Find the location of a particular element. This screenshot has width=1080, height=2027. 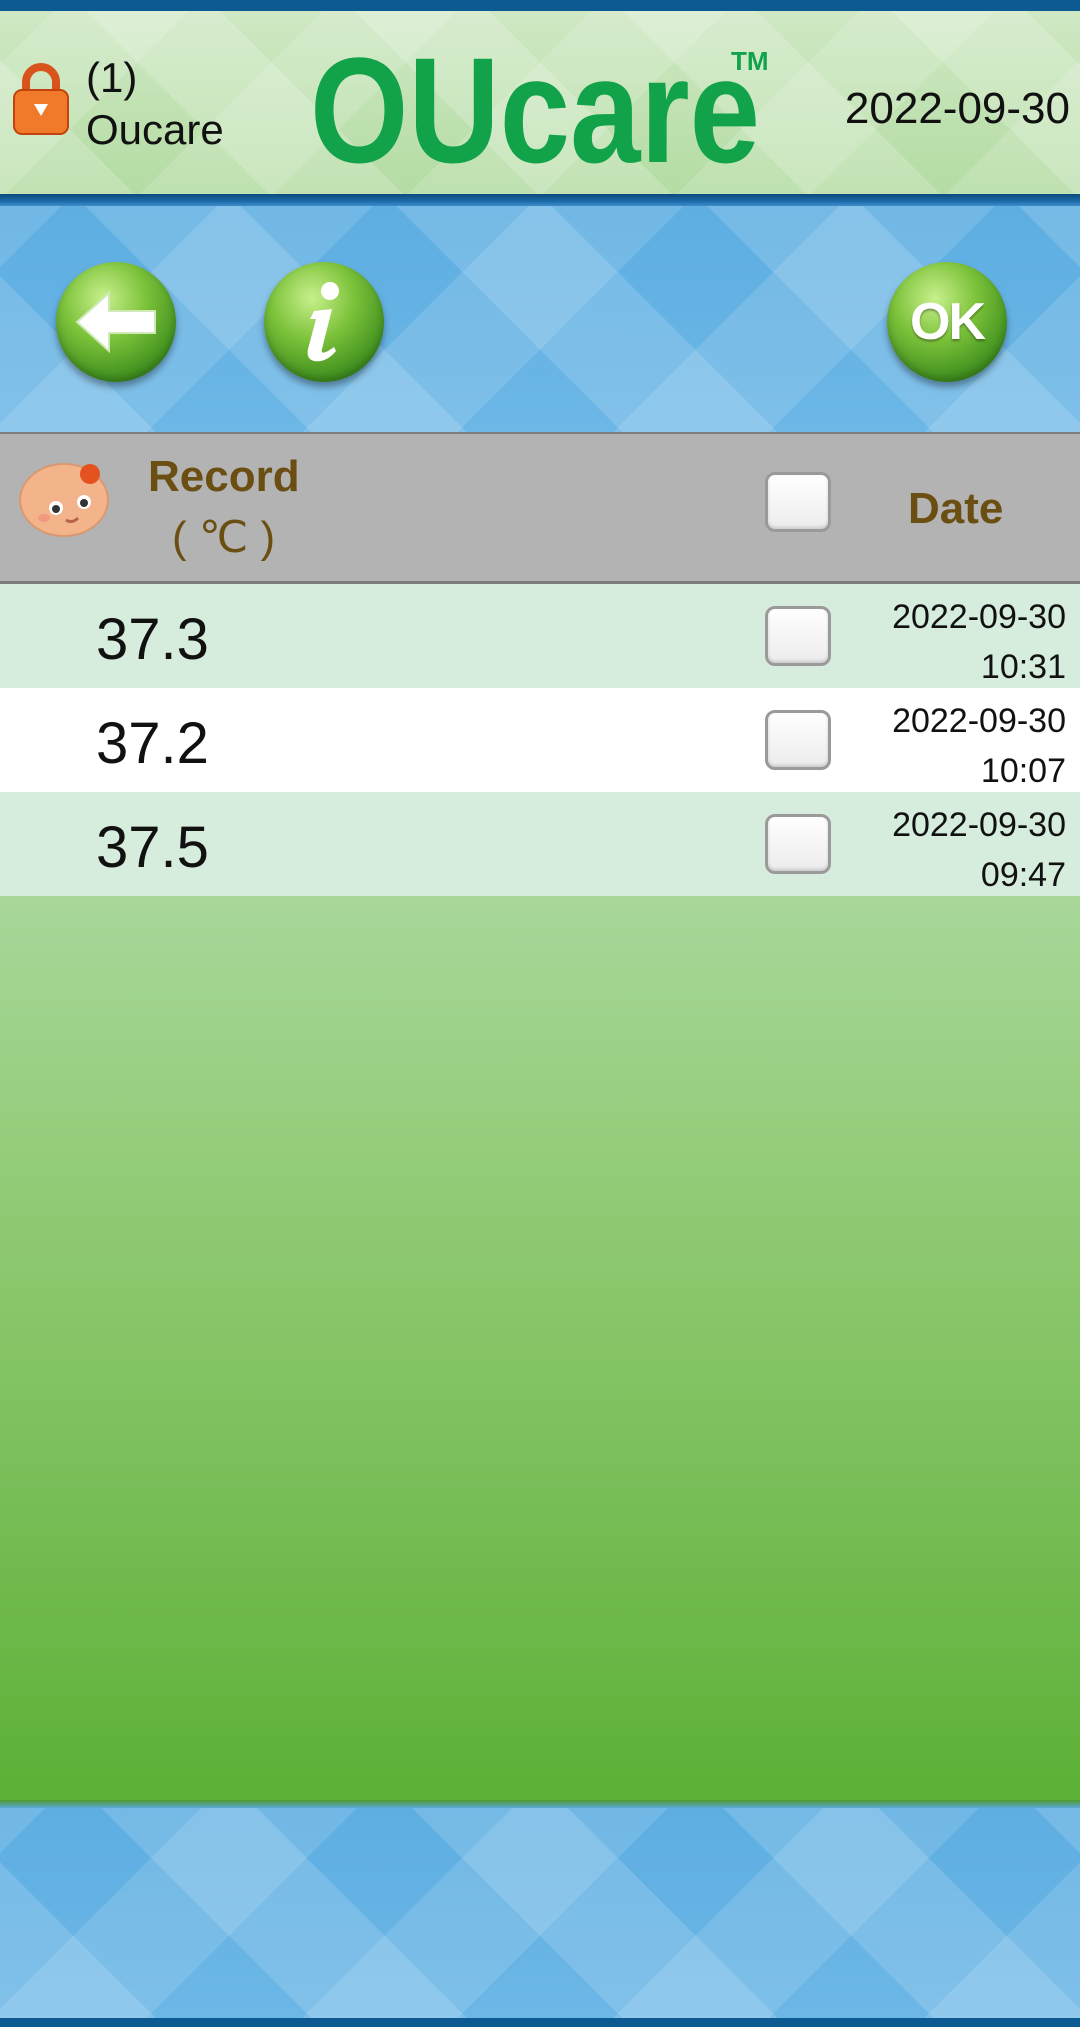

record-time: 10:07 is located at coordinates (1023, 771).